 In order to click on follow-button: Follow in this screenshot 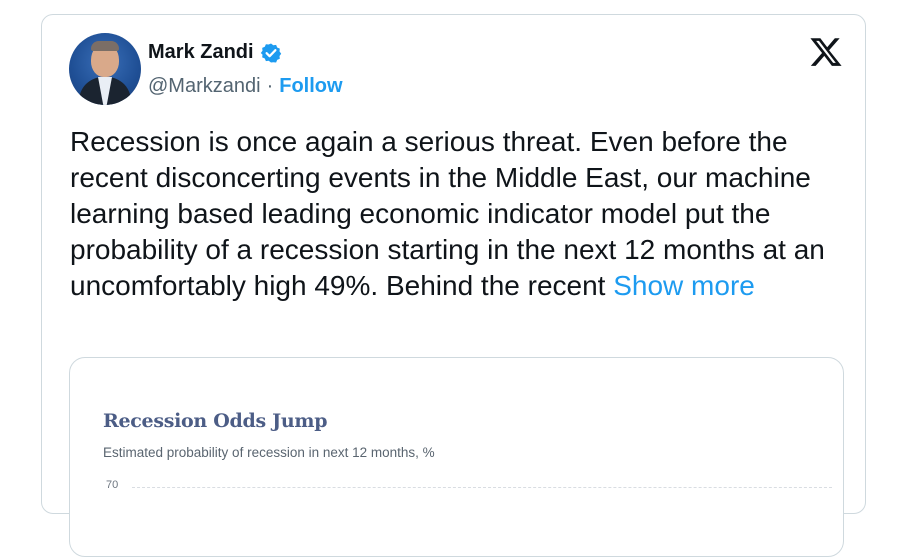, I will do `click(310, 86)`.